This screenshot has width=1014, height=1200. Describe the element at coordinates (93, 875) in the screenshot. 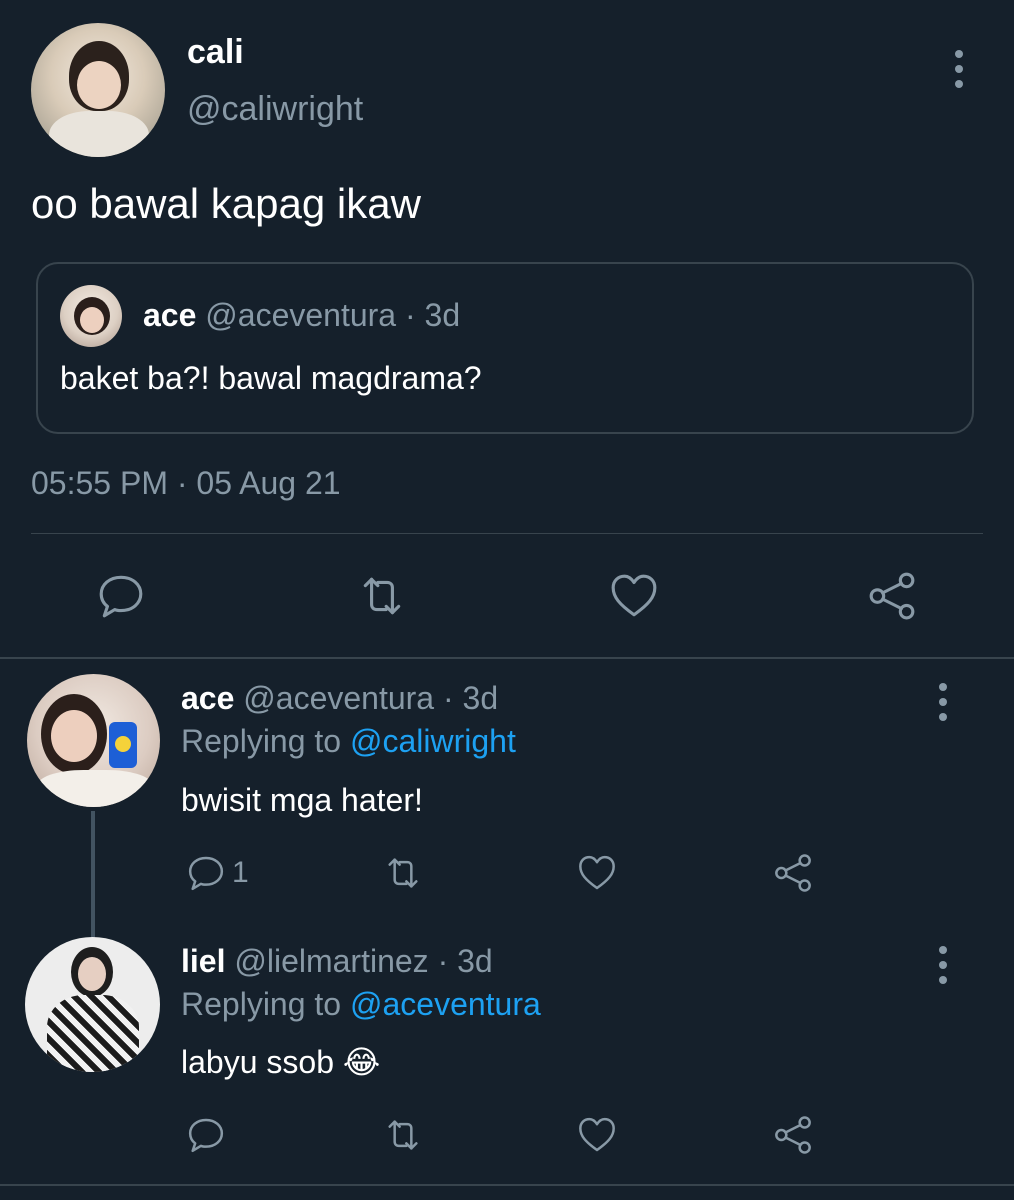

I see `thread-line` at that location.